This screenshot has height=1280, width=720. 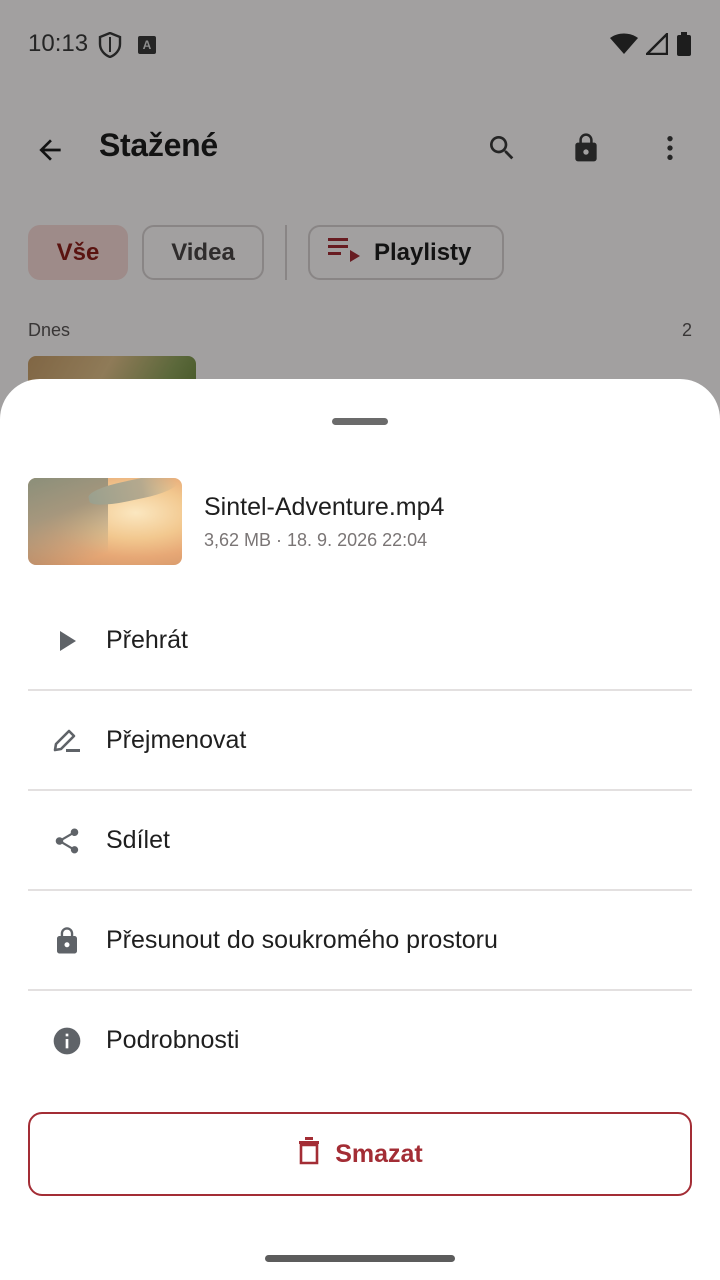 I want to click on delete-button: Smazat, so click(x=360, y=1154).